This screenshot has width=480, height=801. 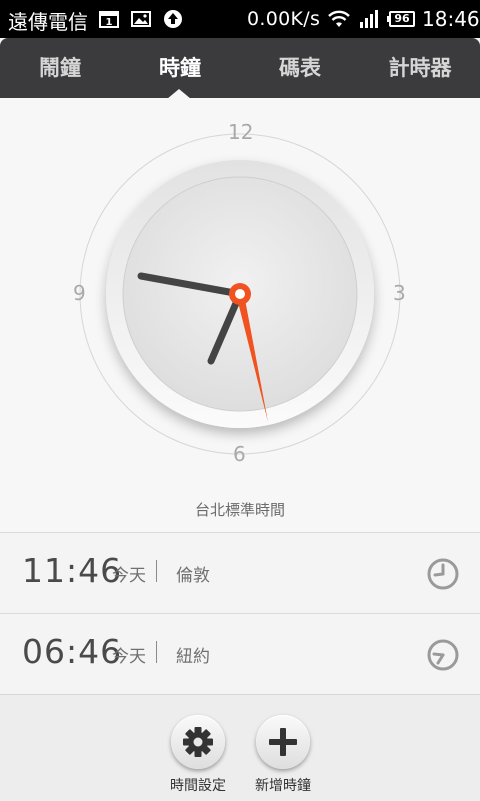 What do you see at coordinates (239, 510) in the screenshot?
I see `timezone-label: 台北標準時間` at bounding box center [239, 510].